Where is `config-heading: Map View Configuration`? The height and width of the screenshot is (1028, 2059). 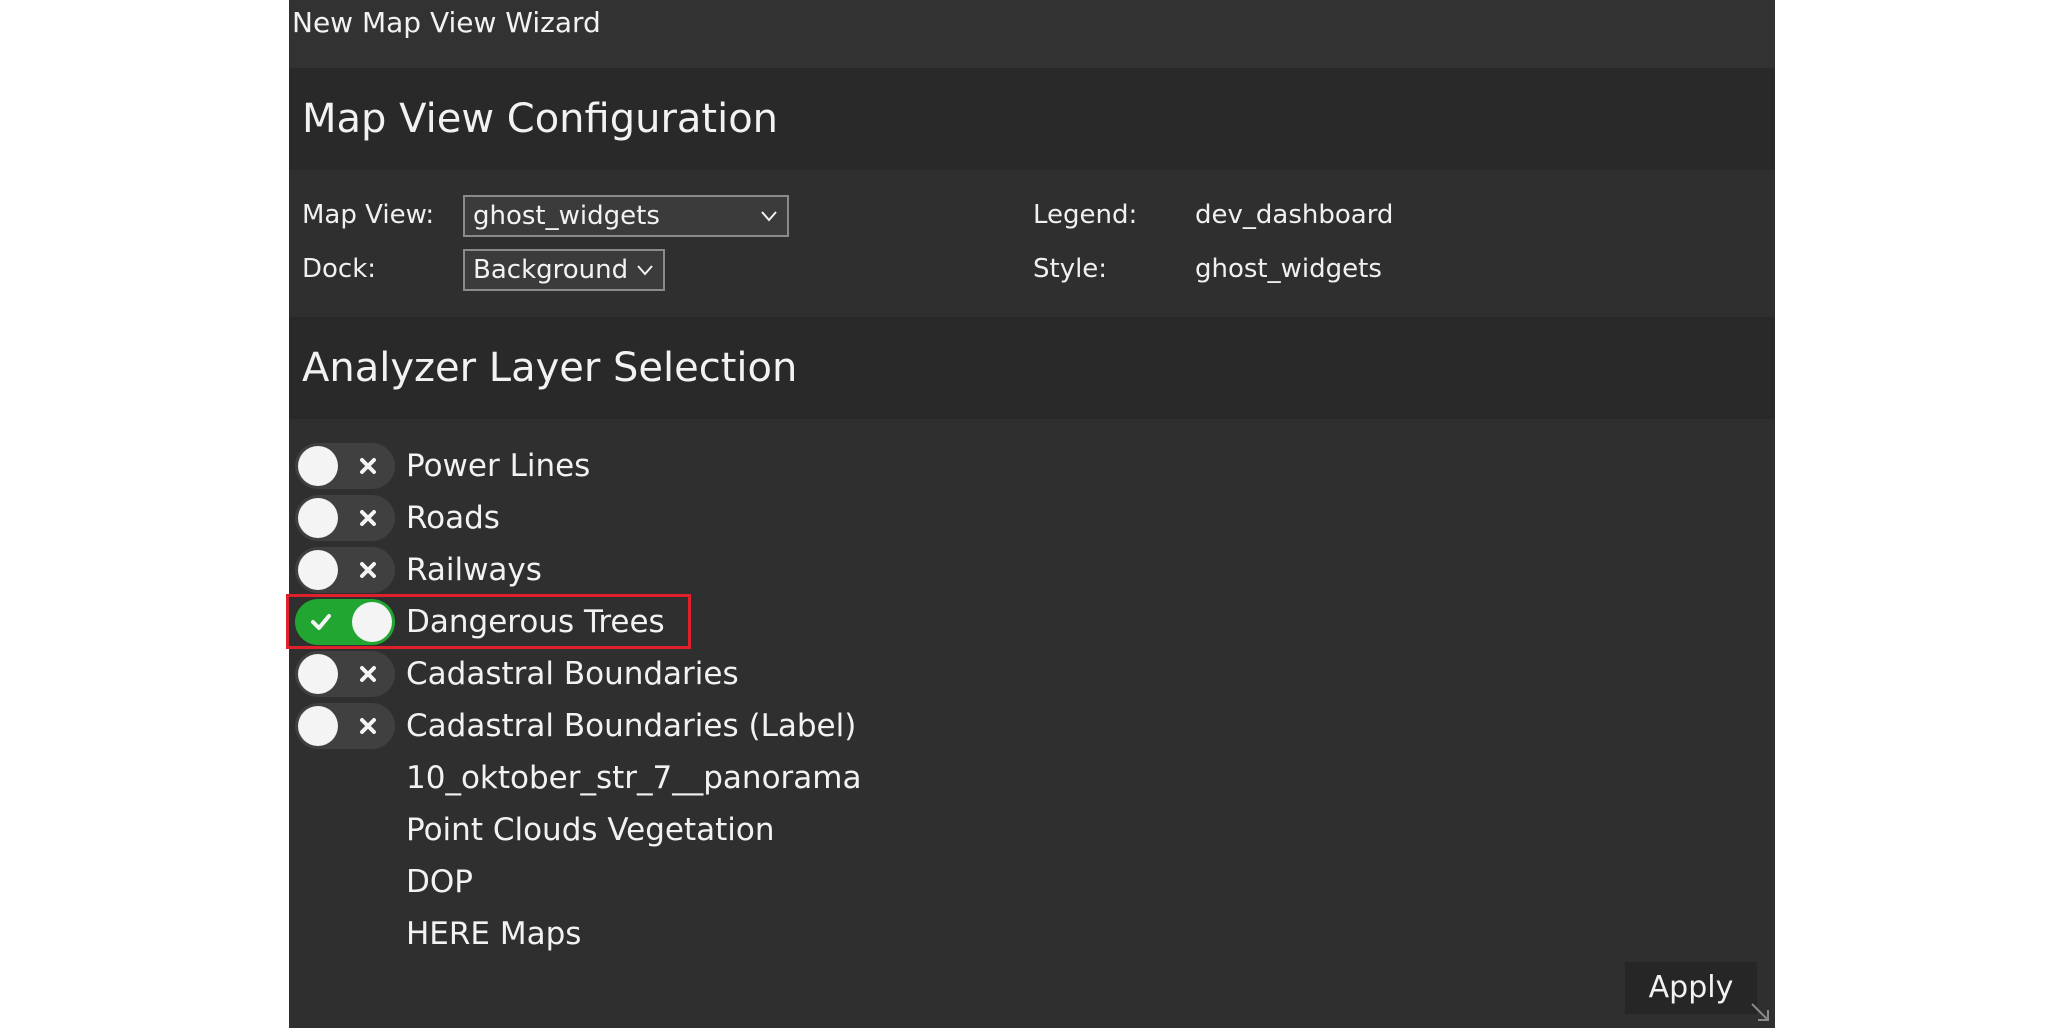 config-heading: Map View Configuration is located at coordinates (540, 119).